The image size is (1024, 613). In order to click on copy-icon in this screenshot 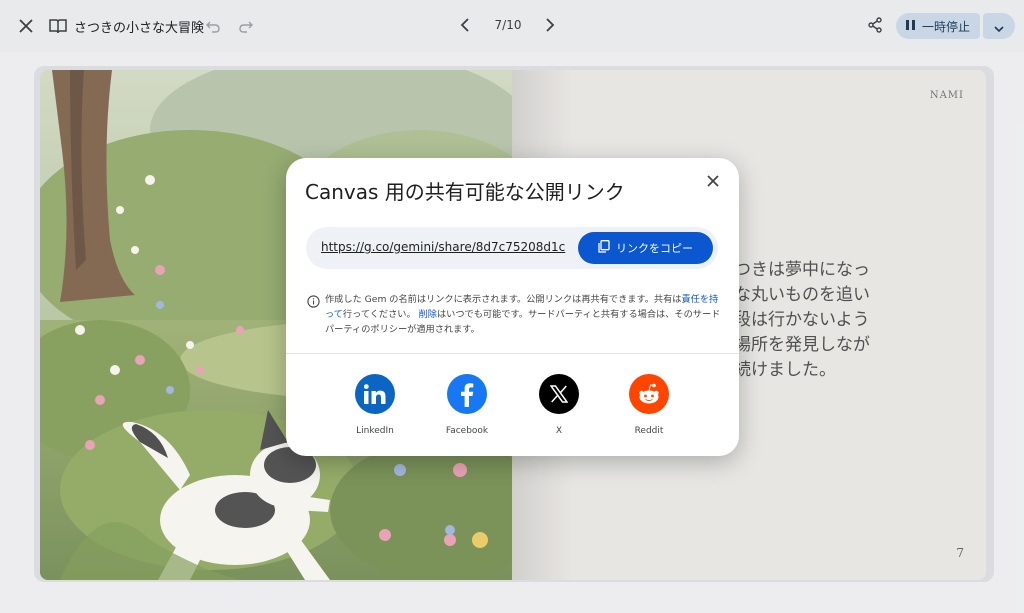, I will do `click(604, 248)`.